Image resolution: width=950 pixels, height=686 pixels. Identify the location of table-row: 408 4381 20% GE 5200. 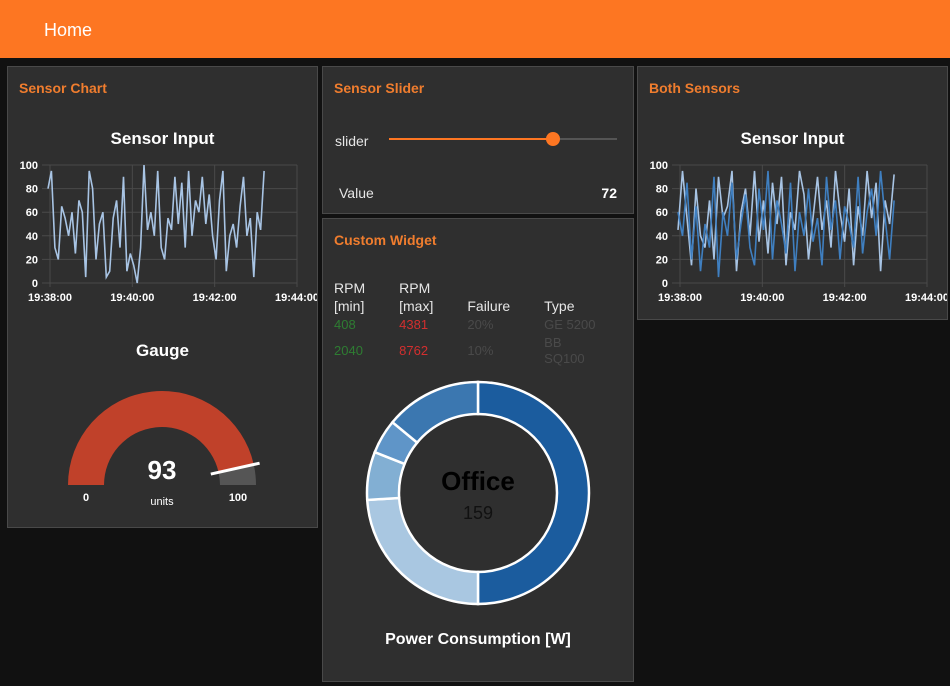
(483, 324).